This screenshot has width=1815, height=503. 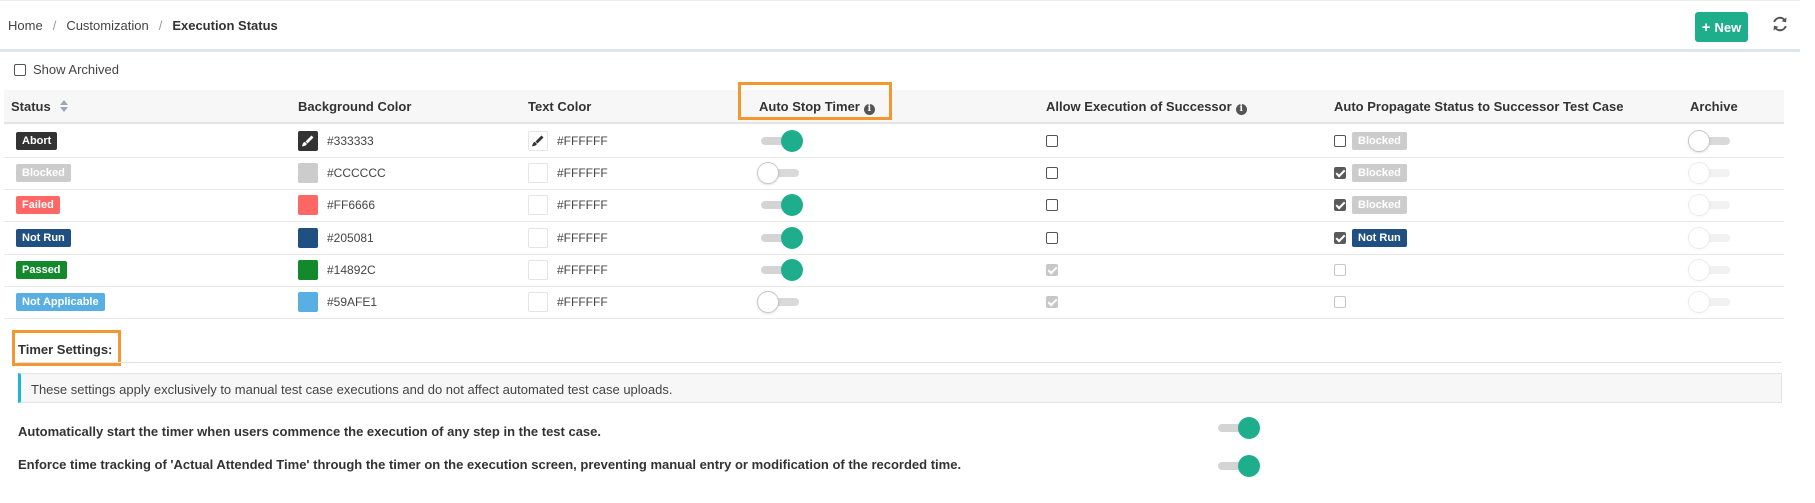 What do you see at coordinates (356, 173) in the screenshot?
I see `background-color-hex: #CCCCCC` at bounding box center [356, 173].